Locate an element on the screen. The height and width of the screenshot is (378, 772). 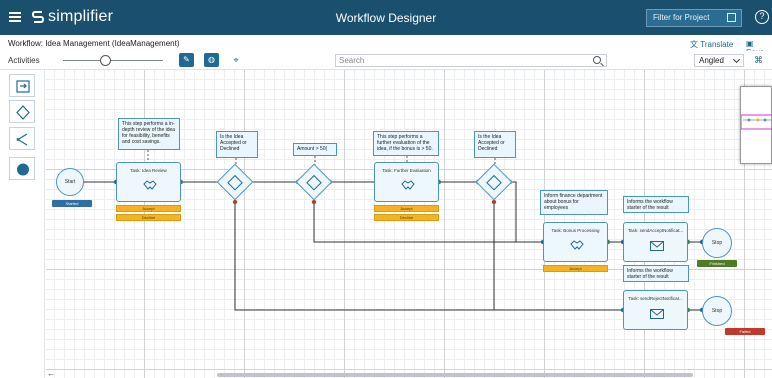
stop1-label: Stop is located at coordinates (717, 243).